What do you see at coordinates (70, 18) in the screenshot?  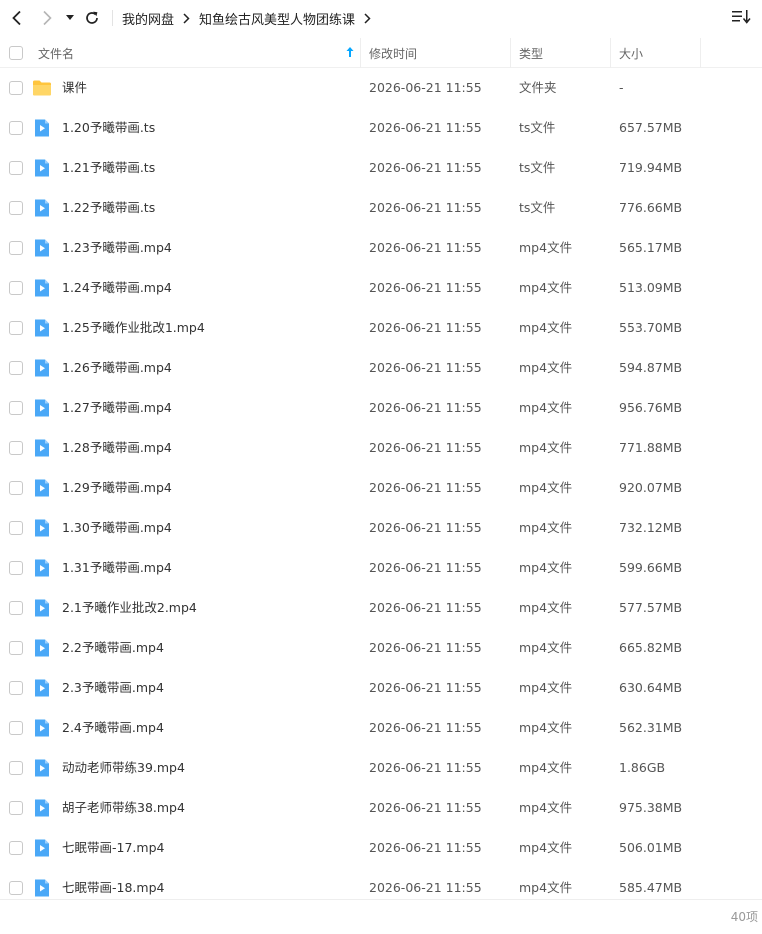 I see `history-dropdown-button` at bounding box center [70, 18].